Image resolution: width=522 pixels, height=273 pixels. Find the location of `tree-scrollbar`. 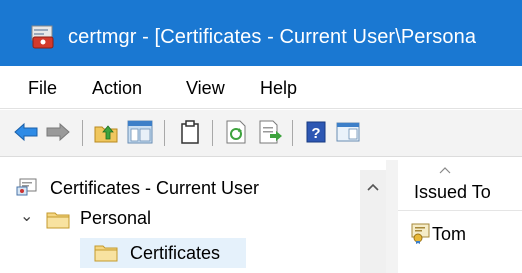

tree-scrollbar is located at coordinates (373, 221).